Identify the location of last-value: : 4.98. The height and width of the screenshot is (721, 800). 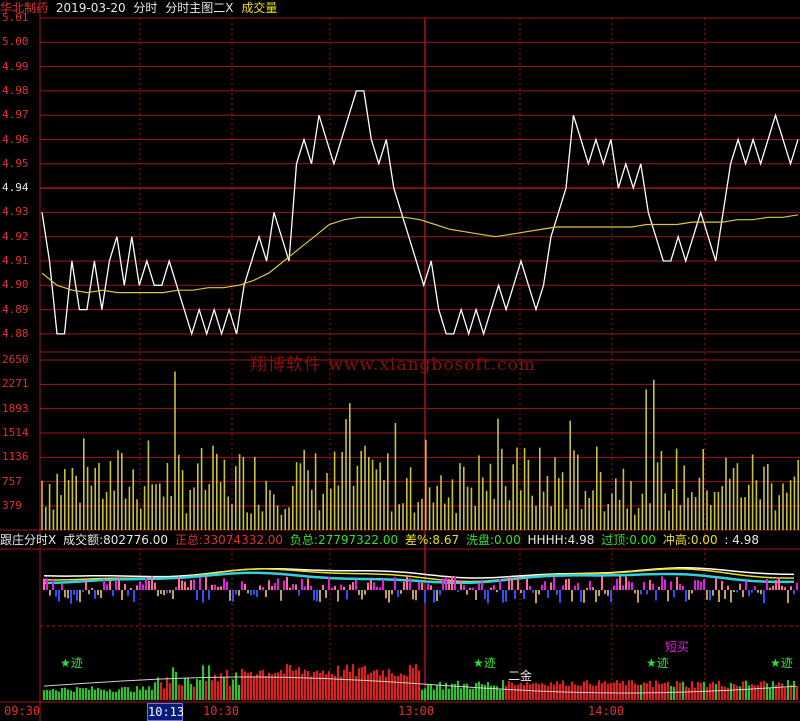
(741, 540).